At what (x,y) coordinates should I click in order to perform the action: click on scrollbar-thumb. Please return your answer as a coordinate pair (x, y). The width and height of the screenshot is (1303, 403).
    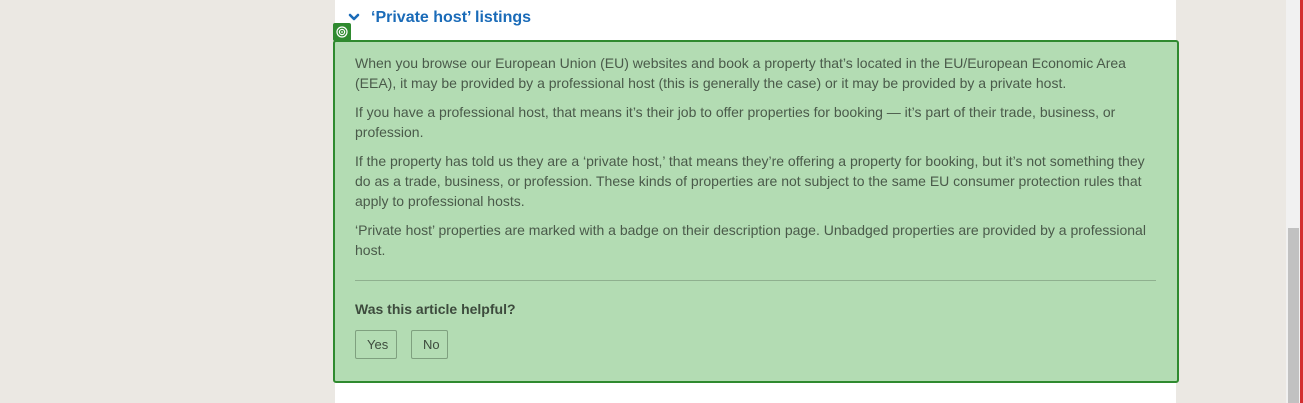
    Looking at the image, I should click on (1293, 315).